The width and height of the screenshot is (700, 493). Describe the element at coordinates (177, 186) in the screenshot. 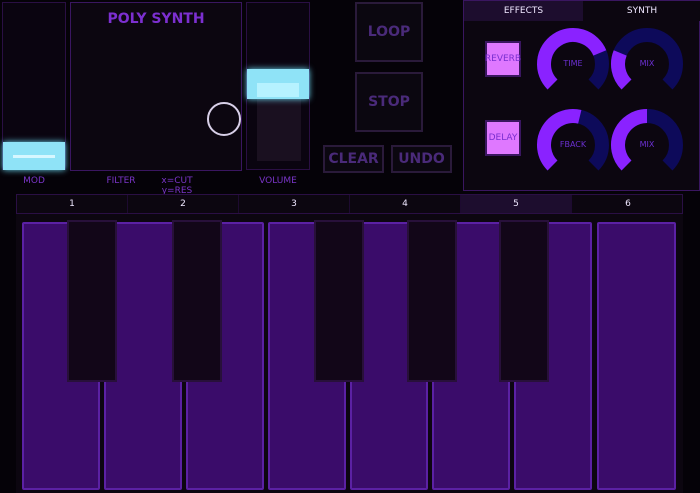

I see `filter-hint: x=CUT y=RES` at that location.